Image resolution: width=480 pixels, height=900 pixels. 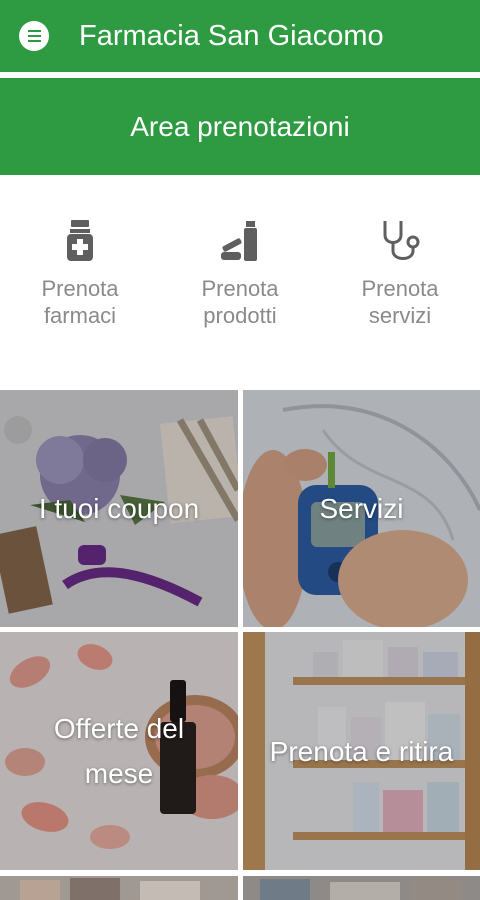 I want to click on next-tiles-image, so click(x=240, y=888).